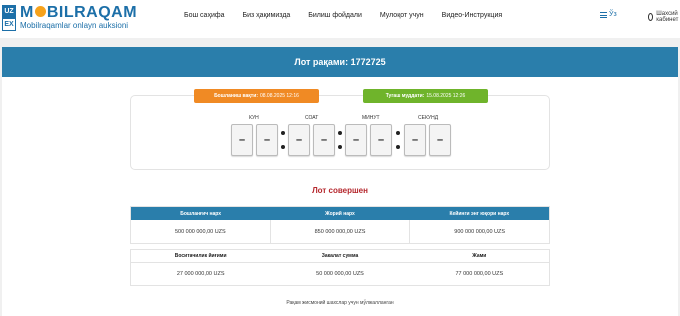 The height and width of the screenshot is (316, 680). I want to click on hours-label: СОАТ, so click(312, 118).